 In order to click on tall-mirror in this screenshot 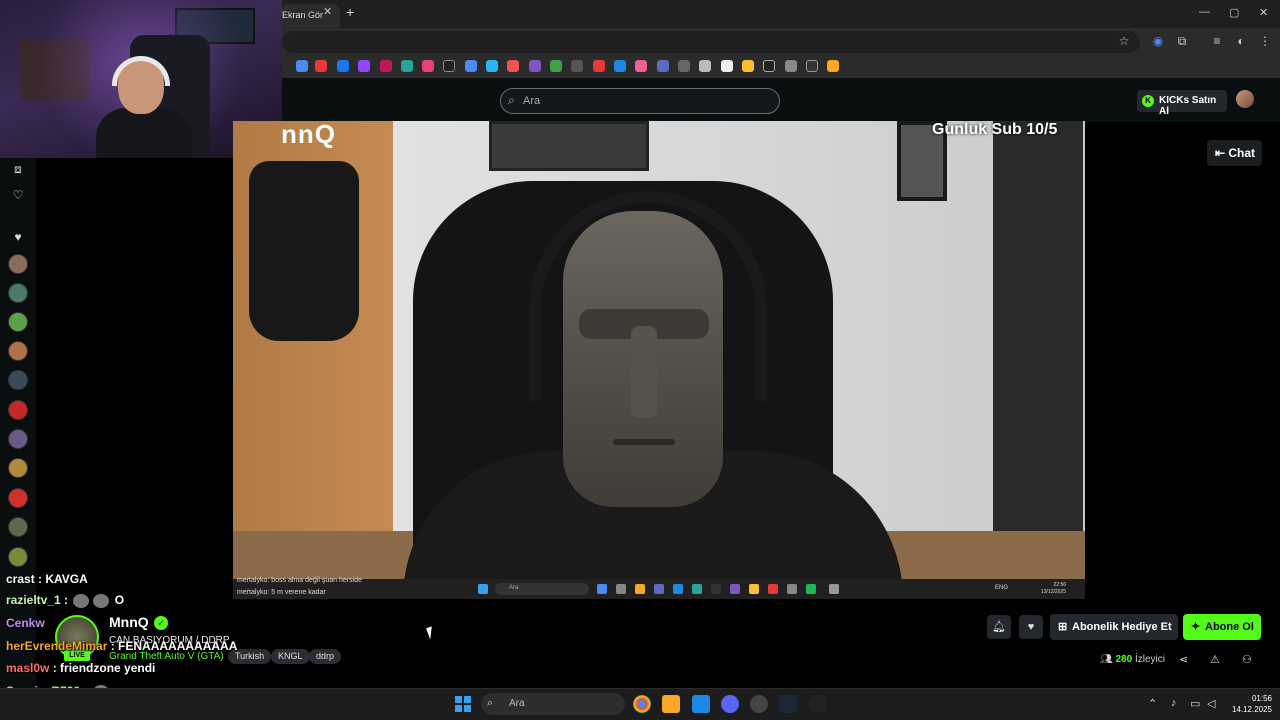, I will do `click(1038, 331)`.